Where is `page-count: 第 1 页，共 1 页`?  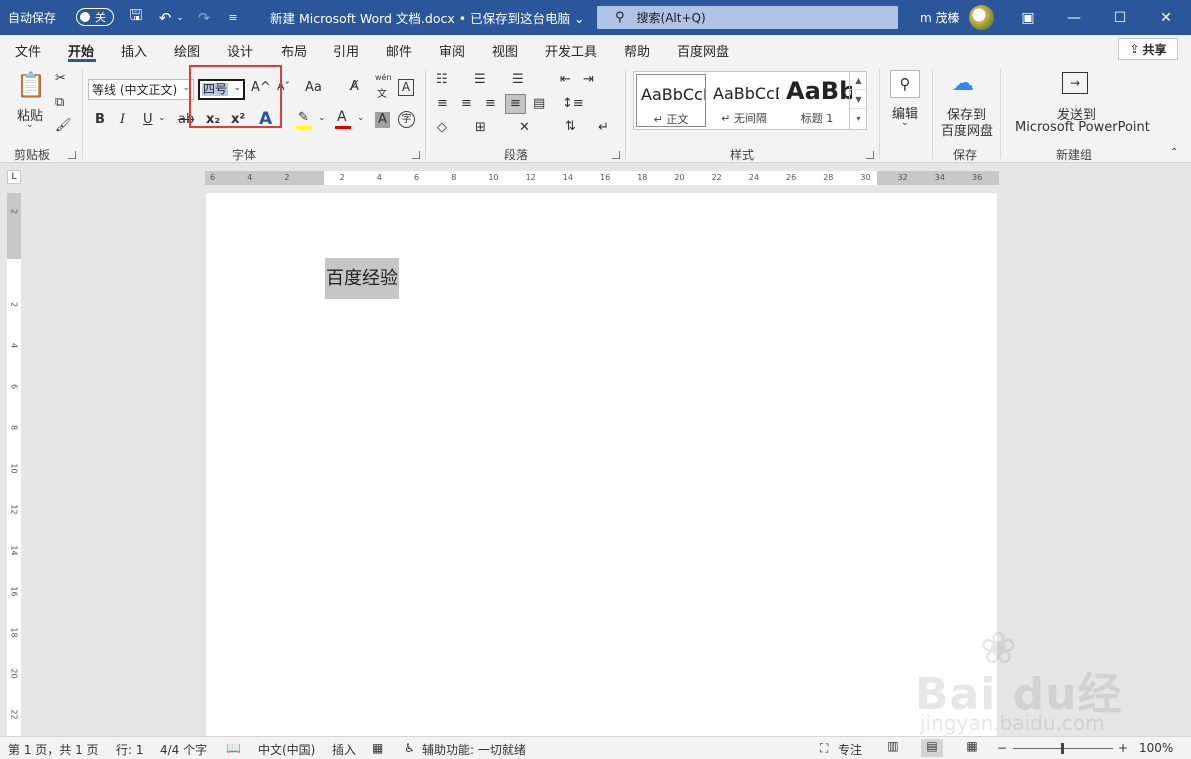 page-count: 第 1 页，共 1 页 is located at coordinates (53, 749).